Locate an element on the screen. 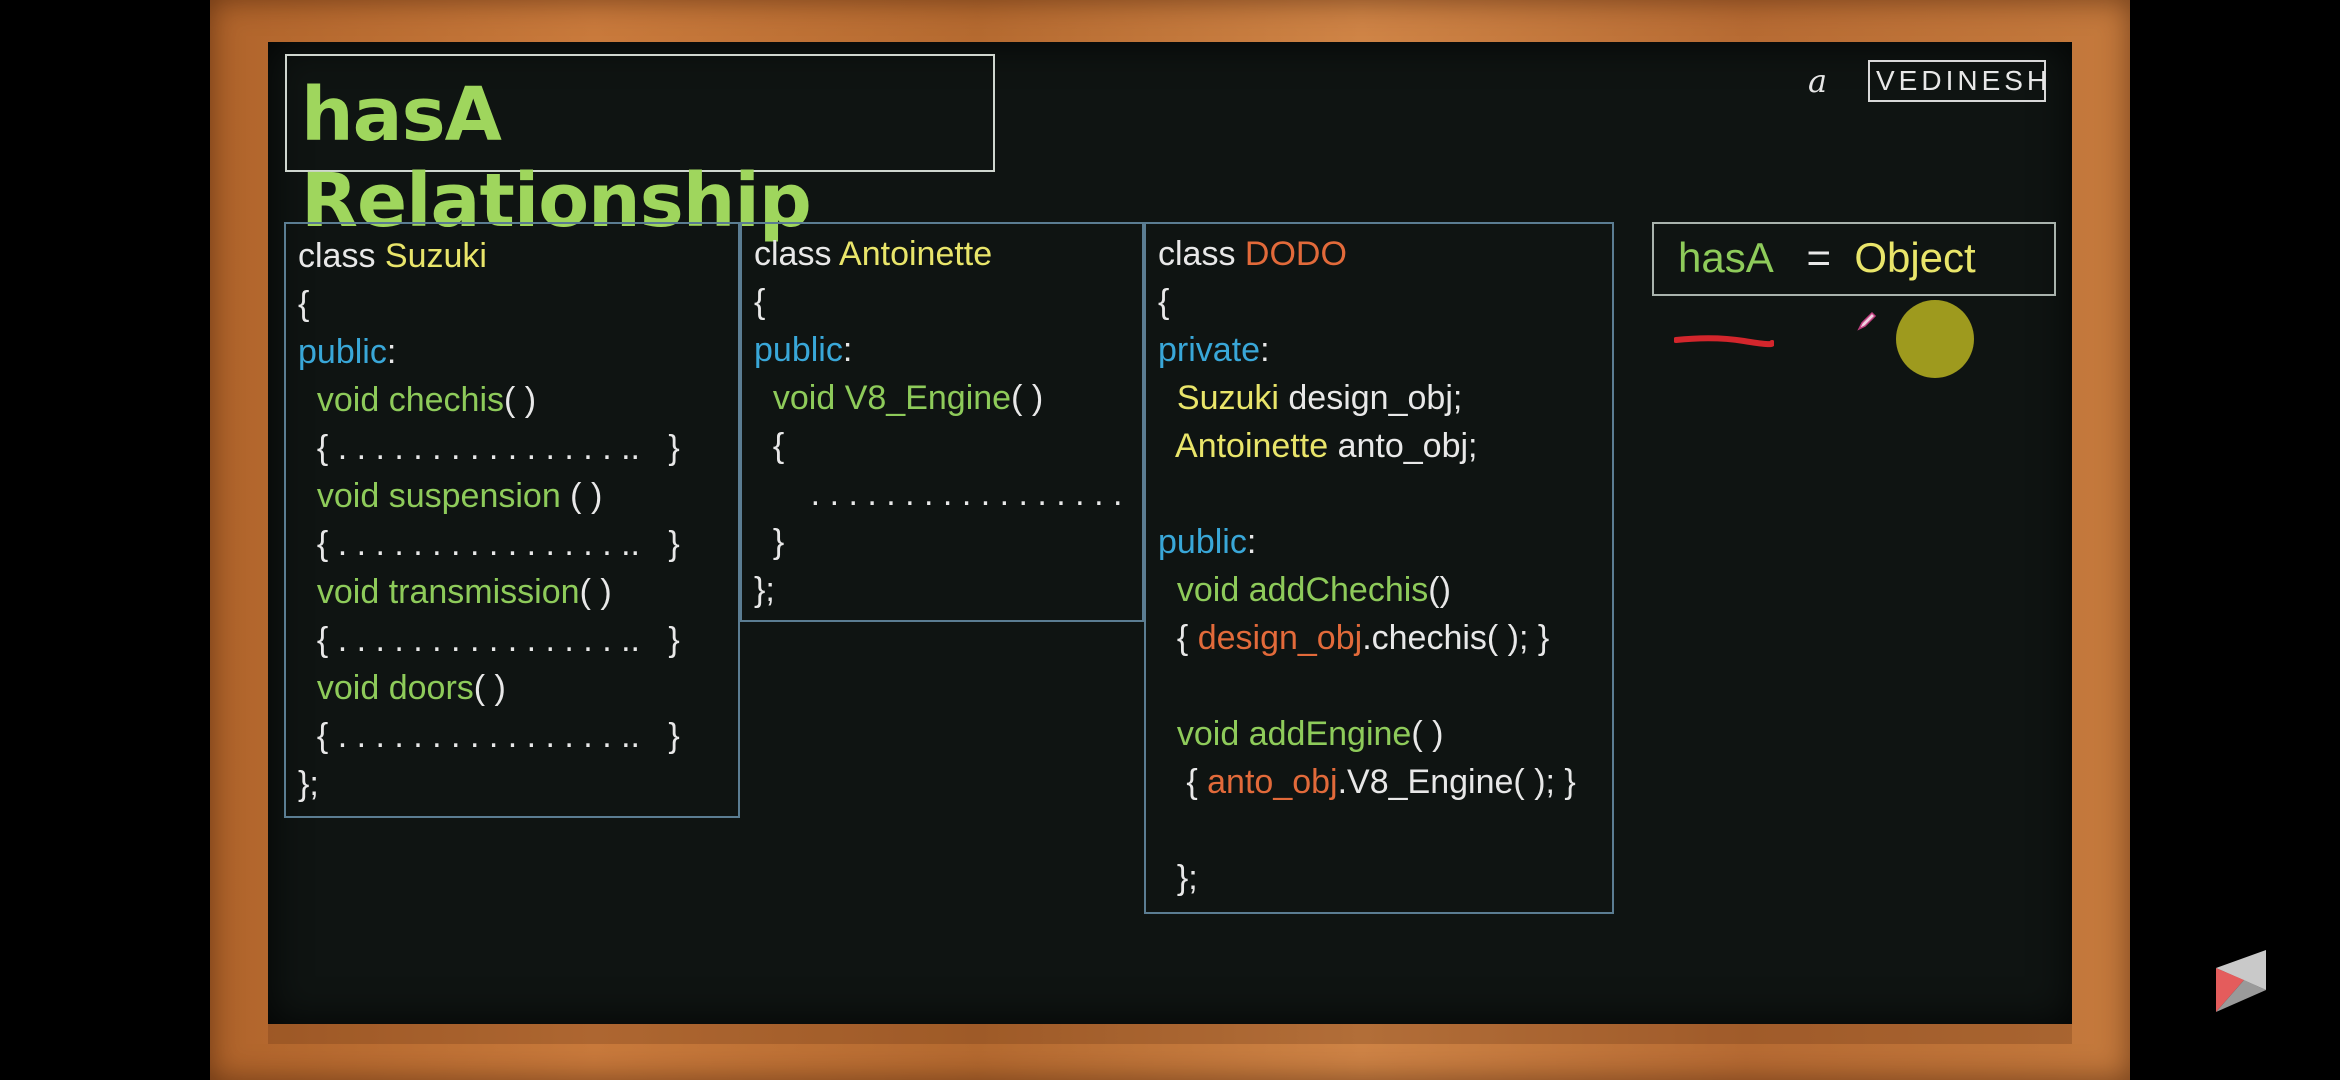  suzuki-code-line: public: is located at coordinates (489, 352).